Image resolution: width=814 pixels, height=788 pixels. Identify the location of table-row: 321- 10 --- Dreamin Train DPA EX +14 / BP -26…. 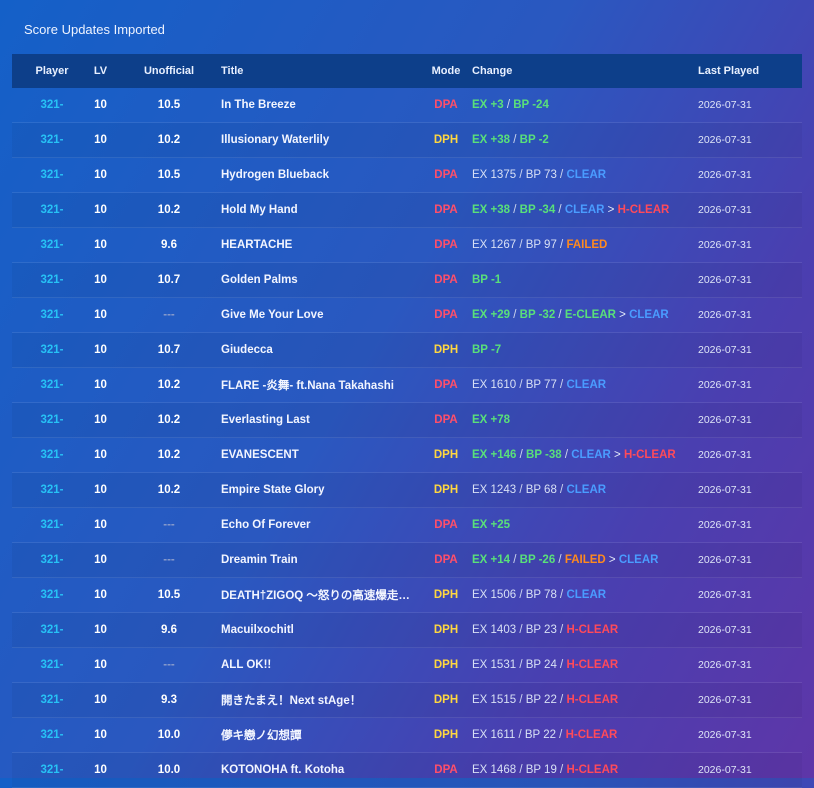
(407, 560).